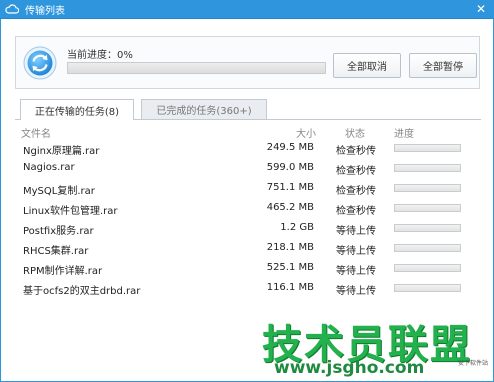 The width and height of the screenshot is (494, 382). What do you see at coordinates (290, 187) in the screenshot?
I see `task-file-size: 751.1 MB` at bounding box center [290, 187].